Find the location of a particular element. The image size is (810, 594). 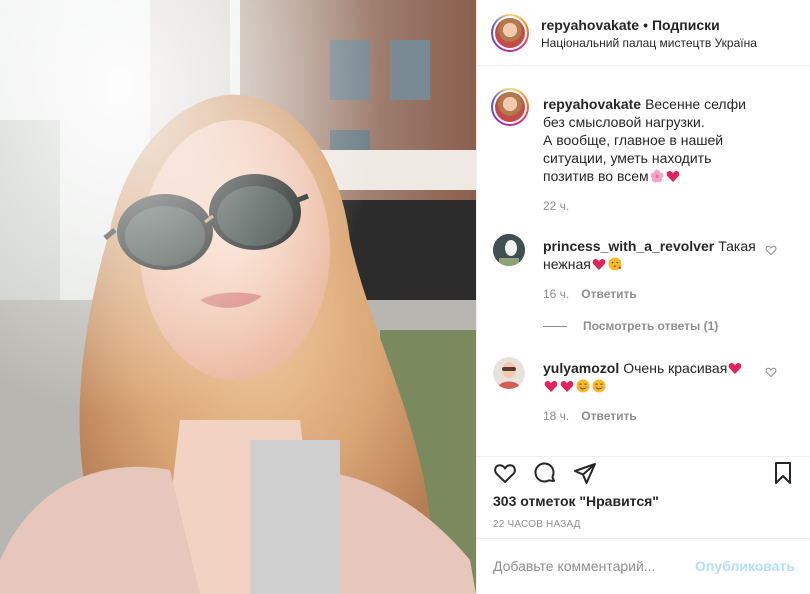

add-comment-form: Опубликовать is located at coordinates (643, 566).